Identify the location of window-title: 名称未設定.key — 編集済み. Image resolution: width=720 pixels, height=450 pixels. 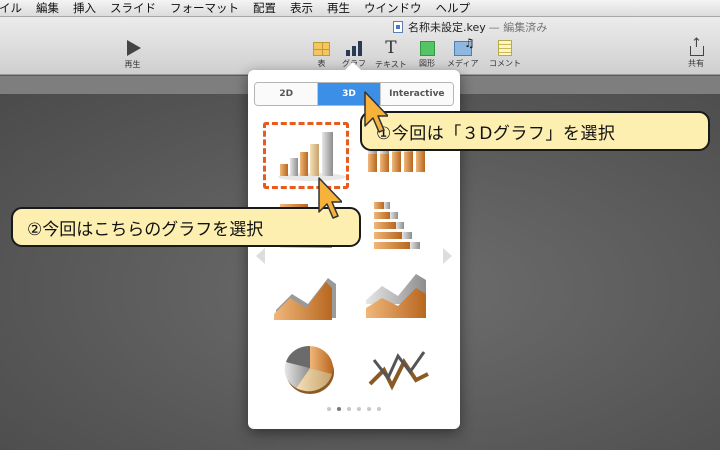
(470, 27).